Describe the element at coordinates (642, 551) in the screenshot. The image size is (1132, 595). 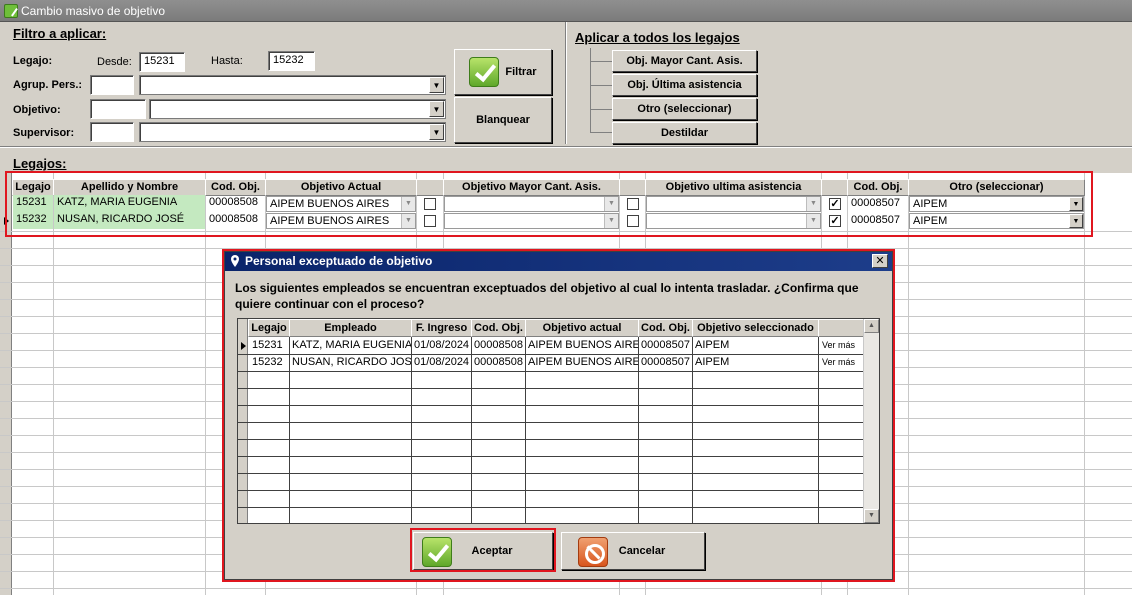
I see `cancelar-label: Cancelar` at that location.